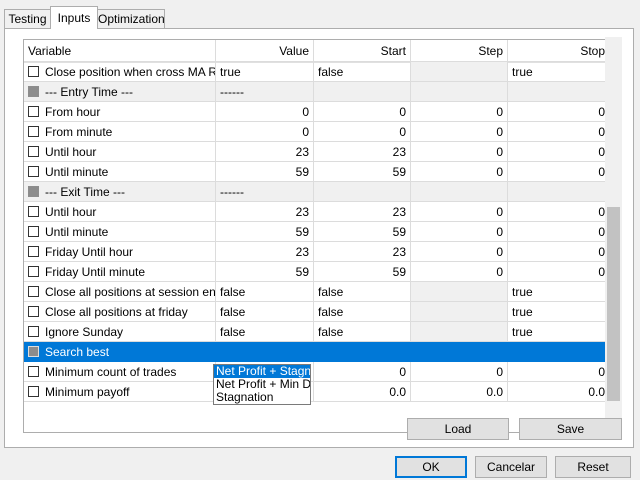 Image resolution: width=640 pixels, height=480 pixels. What do you see at coordinates (362, 392) in the screenshot?
I see `start-cell: 0.0` at bounding box center [362, 392].